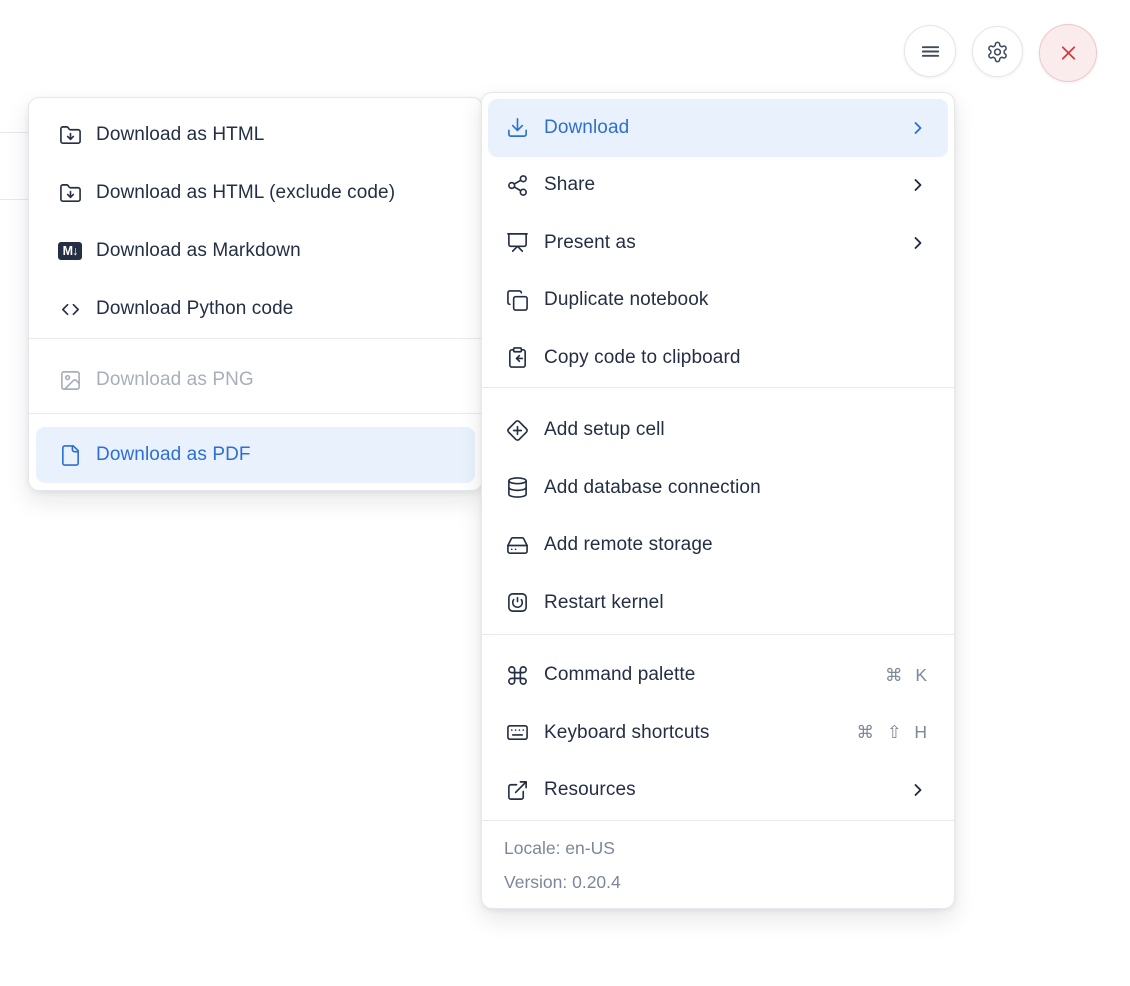  Describe the element at coordinates (173, 454) in the screenshot. I see `menu-item-label: Download as PDF` at that location.